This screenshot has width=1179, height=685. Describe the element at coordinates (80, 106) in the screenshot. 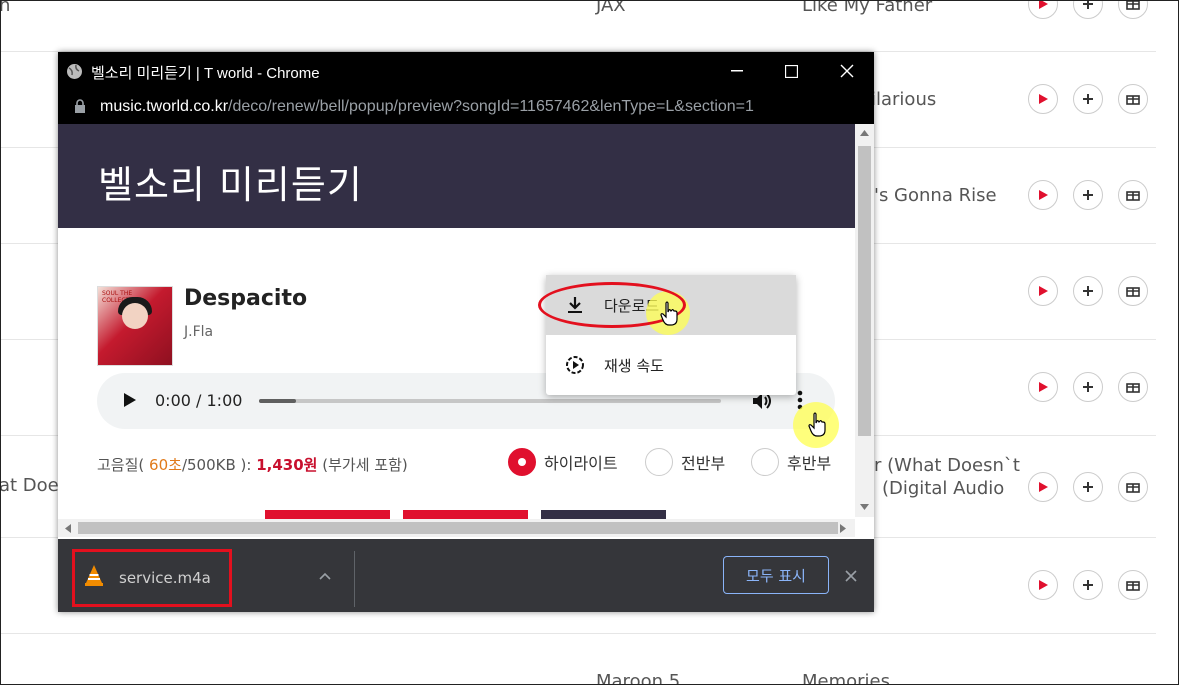

I see `lock-icon` at that location.